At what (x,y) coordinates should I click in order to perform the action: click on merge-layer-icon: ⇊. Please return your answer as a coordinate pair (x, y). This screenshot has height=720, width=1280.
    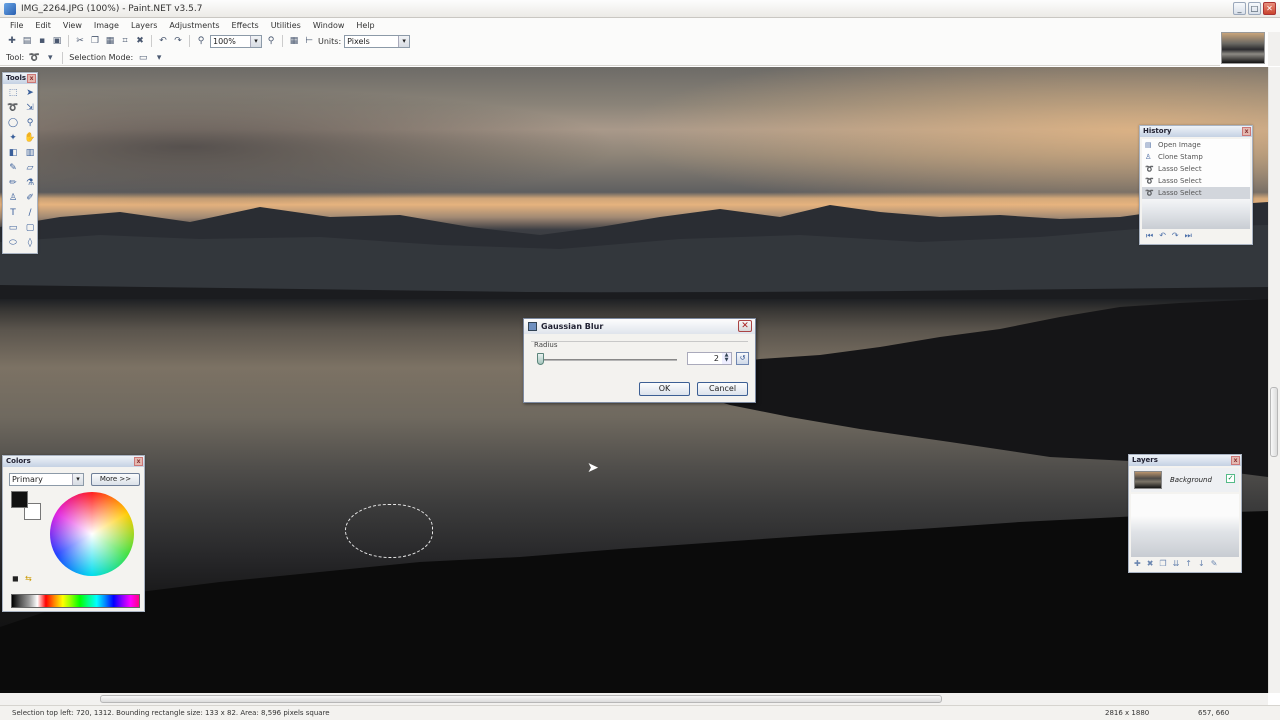
    Looking at the image, I should click on (1176, 563).